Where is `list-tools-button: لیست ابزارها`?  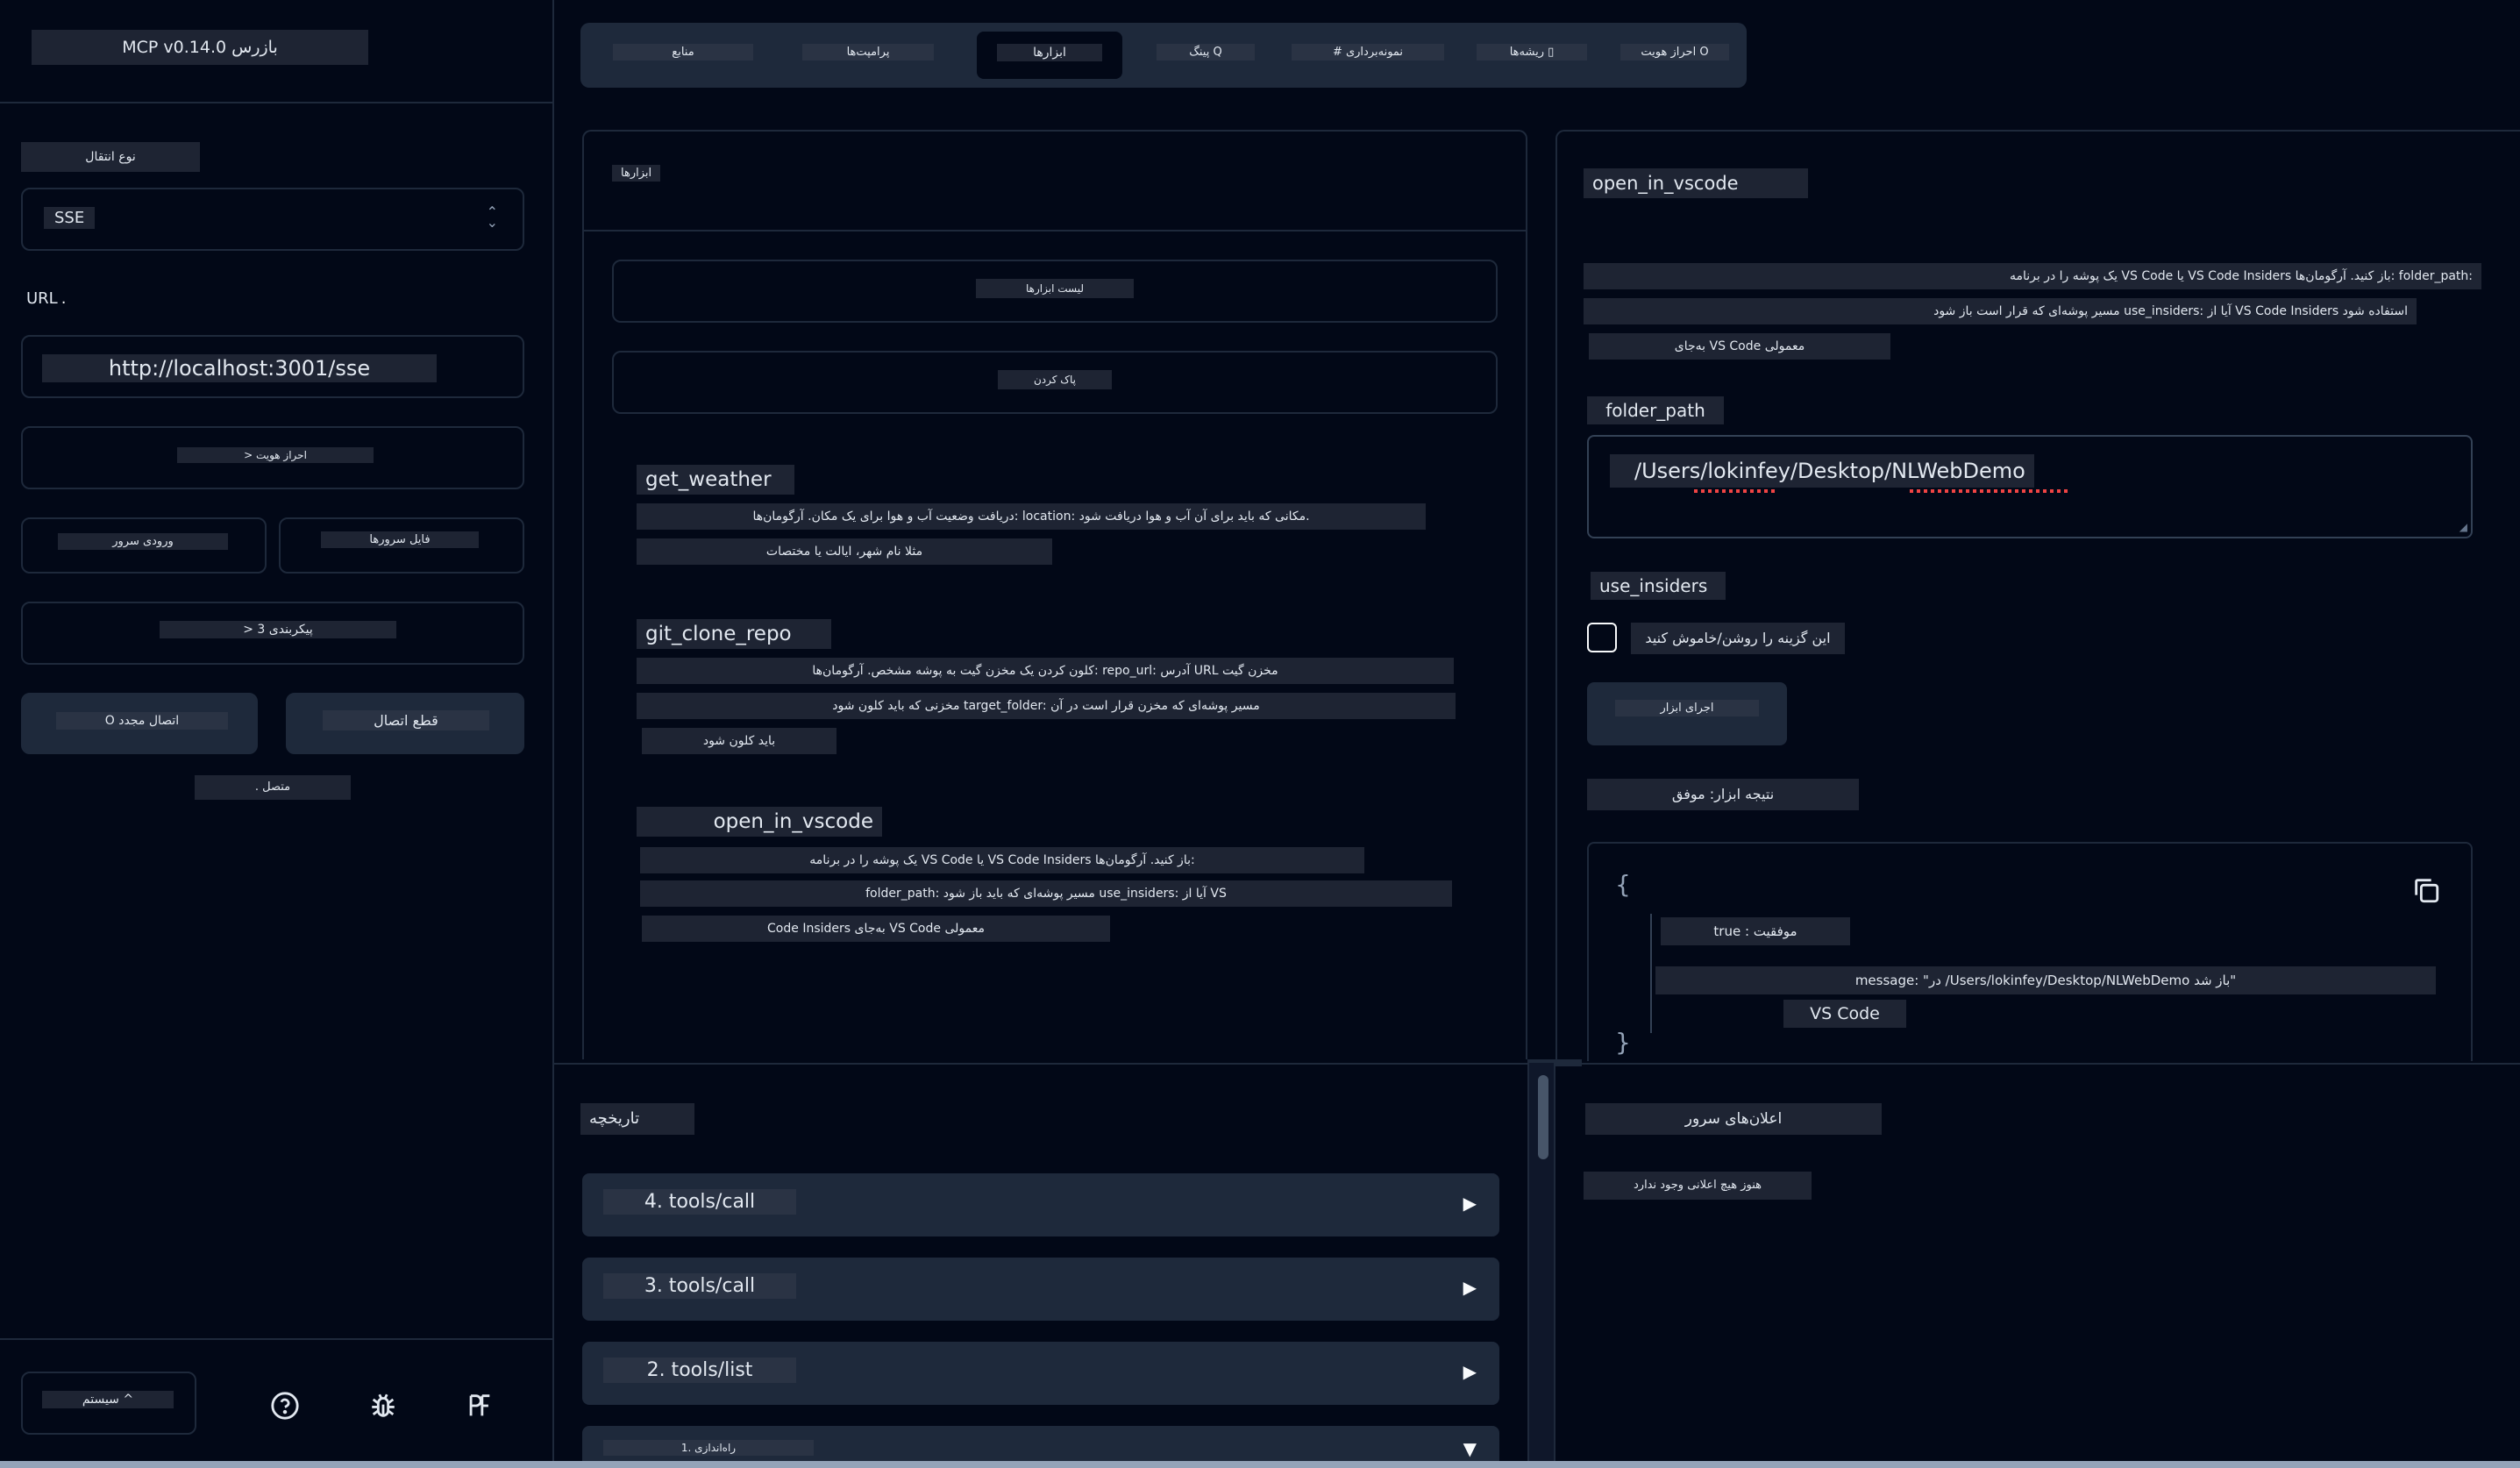
list-tools-button: لیست ابزارها is located at coordinates (1055, 291).